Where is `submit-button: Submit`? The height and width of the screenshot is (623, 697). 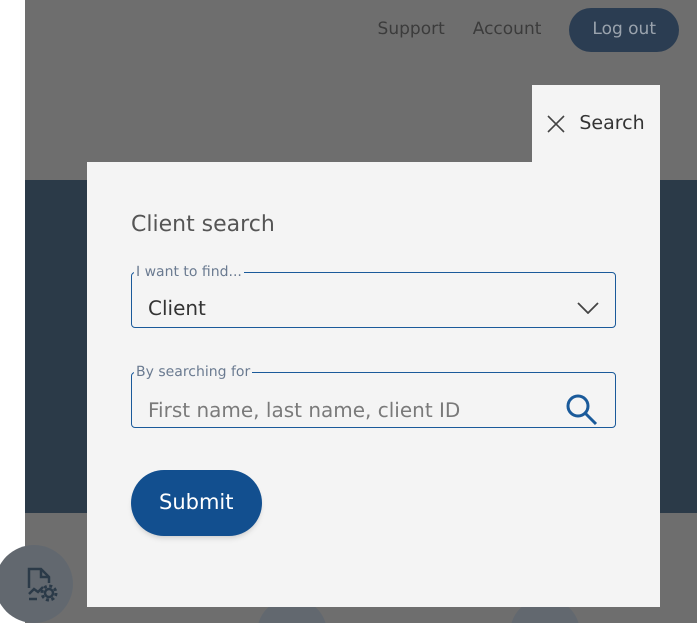 submit-button: Submit is located at coordinates (196, 503).